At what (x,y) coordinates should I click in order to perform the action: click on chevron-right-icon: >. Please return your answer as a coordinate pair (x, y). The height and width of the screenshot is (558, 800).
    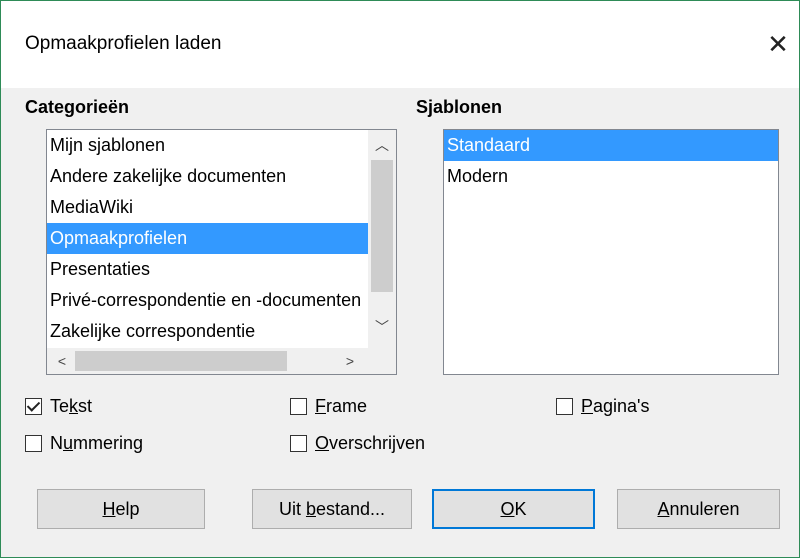
    Looking at the image, I should click on (350, 361).